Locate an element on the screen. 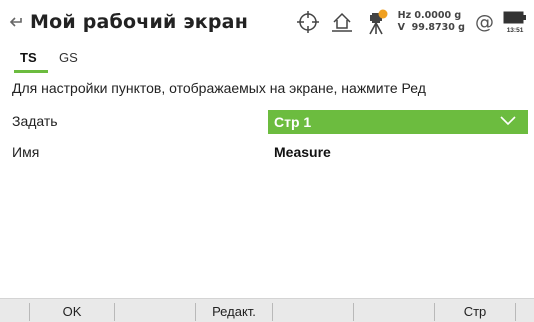  page-title: Мой рабочий экран is located at coordinates (139, 22).